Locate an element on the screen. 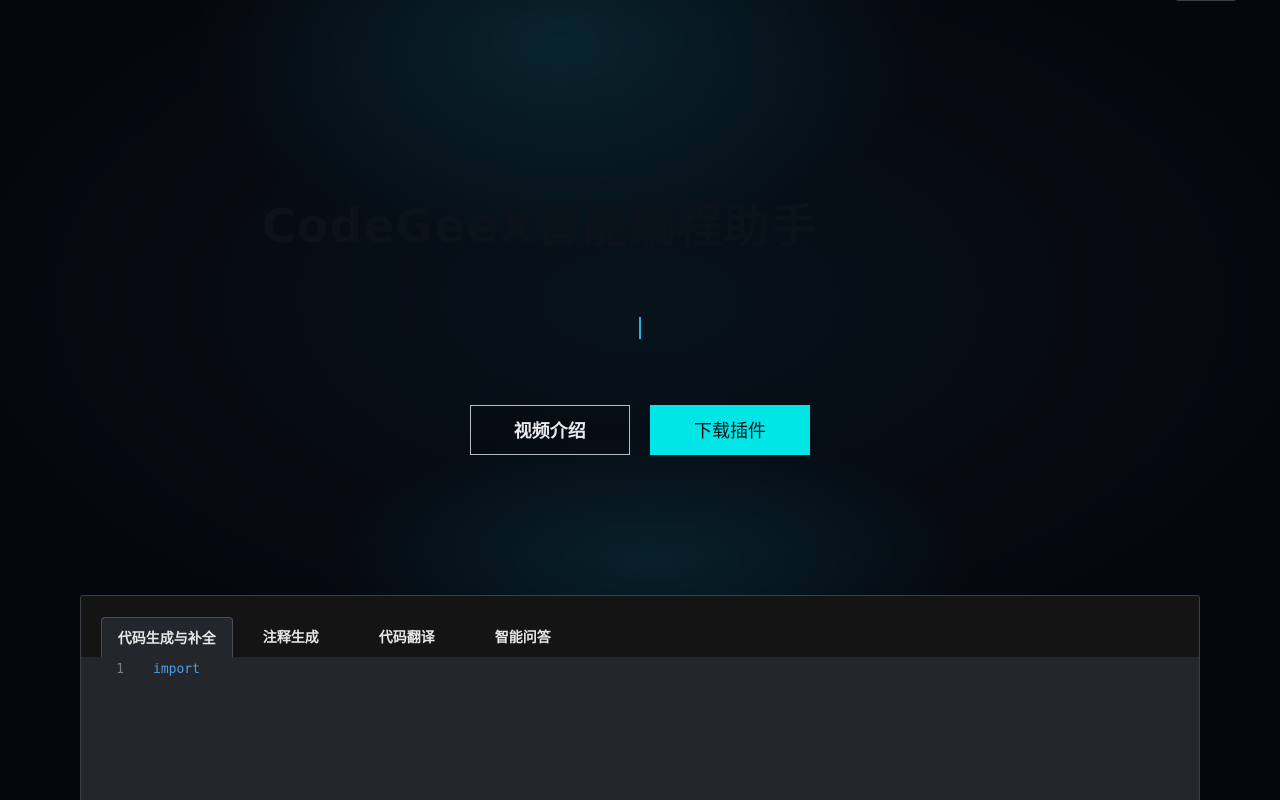 This screenshot has height=800, width=1280. code-keyword: import is located at coordinates (176, 669).